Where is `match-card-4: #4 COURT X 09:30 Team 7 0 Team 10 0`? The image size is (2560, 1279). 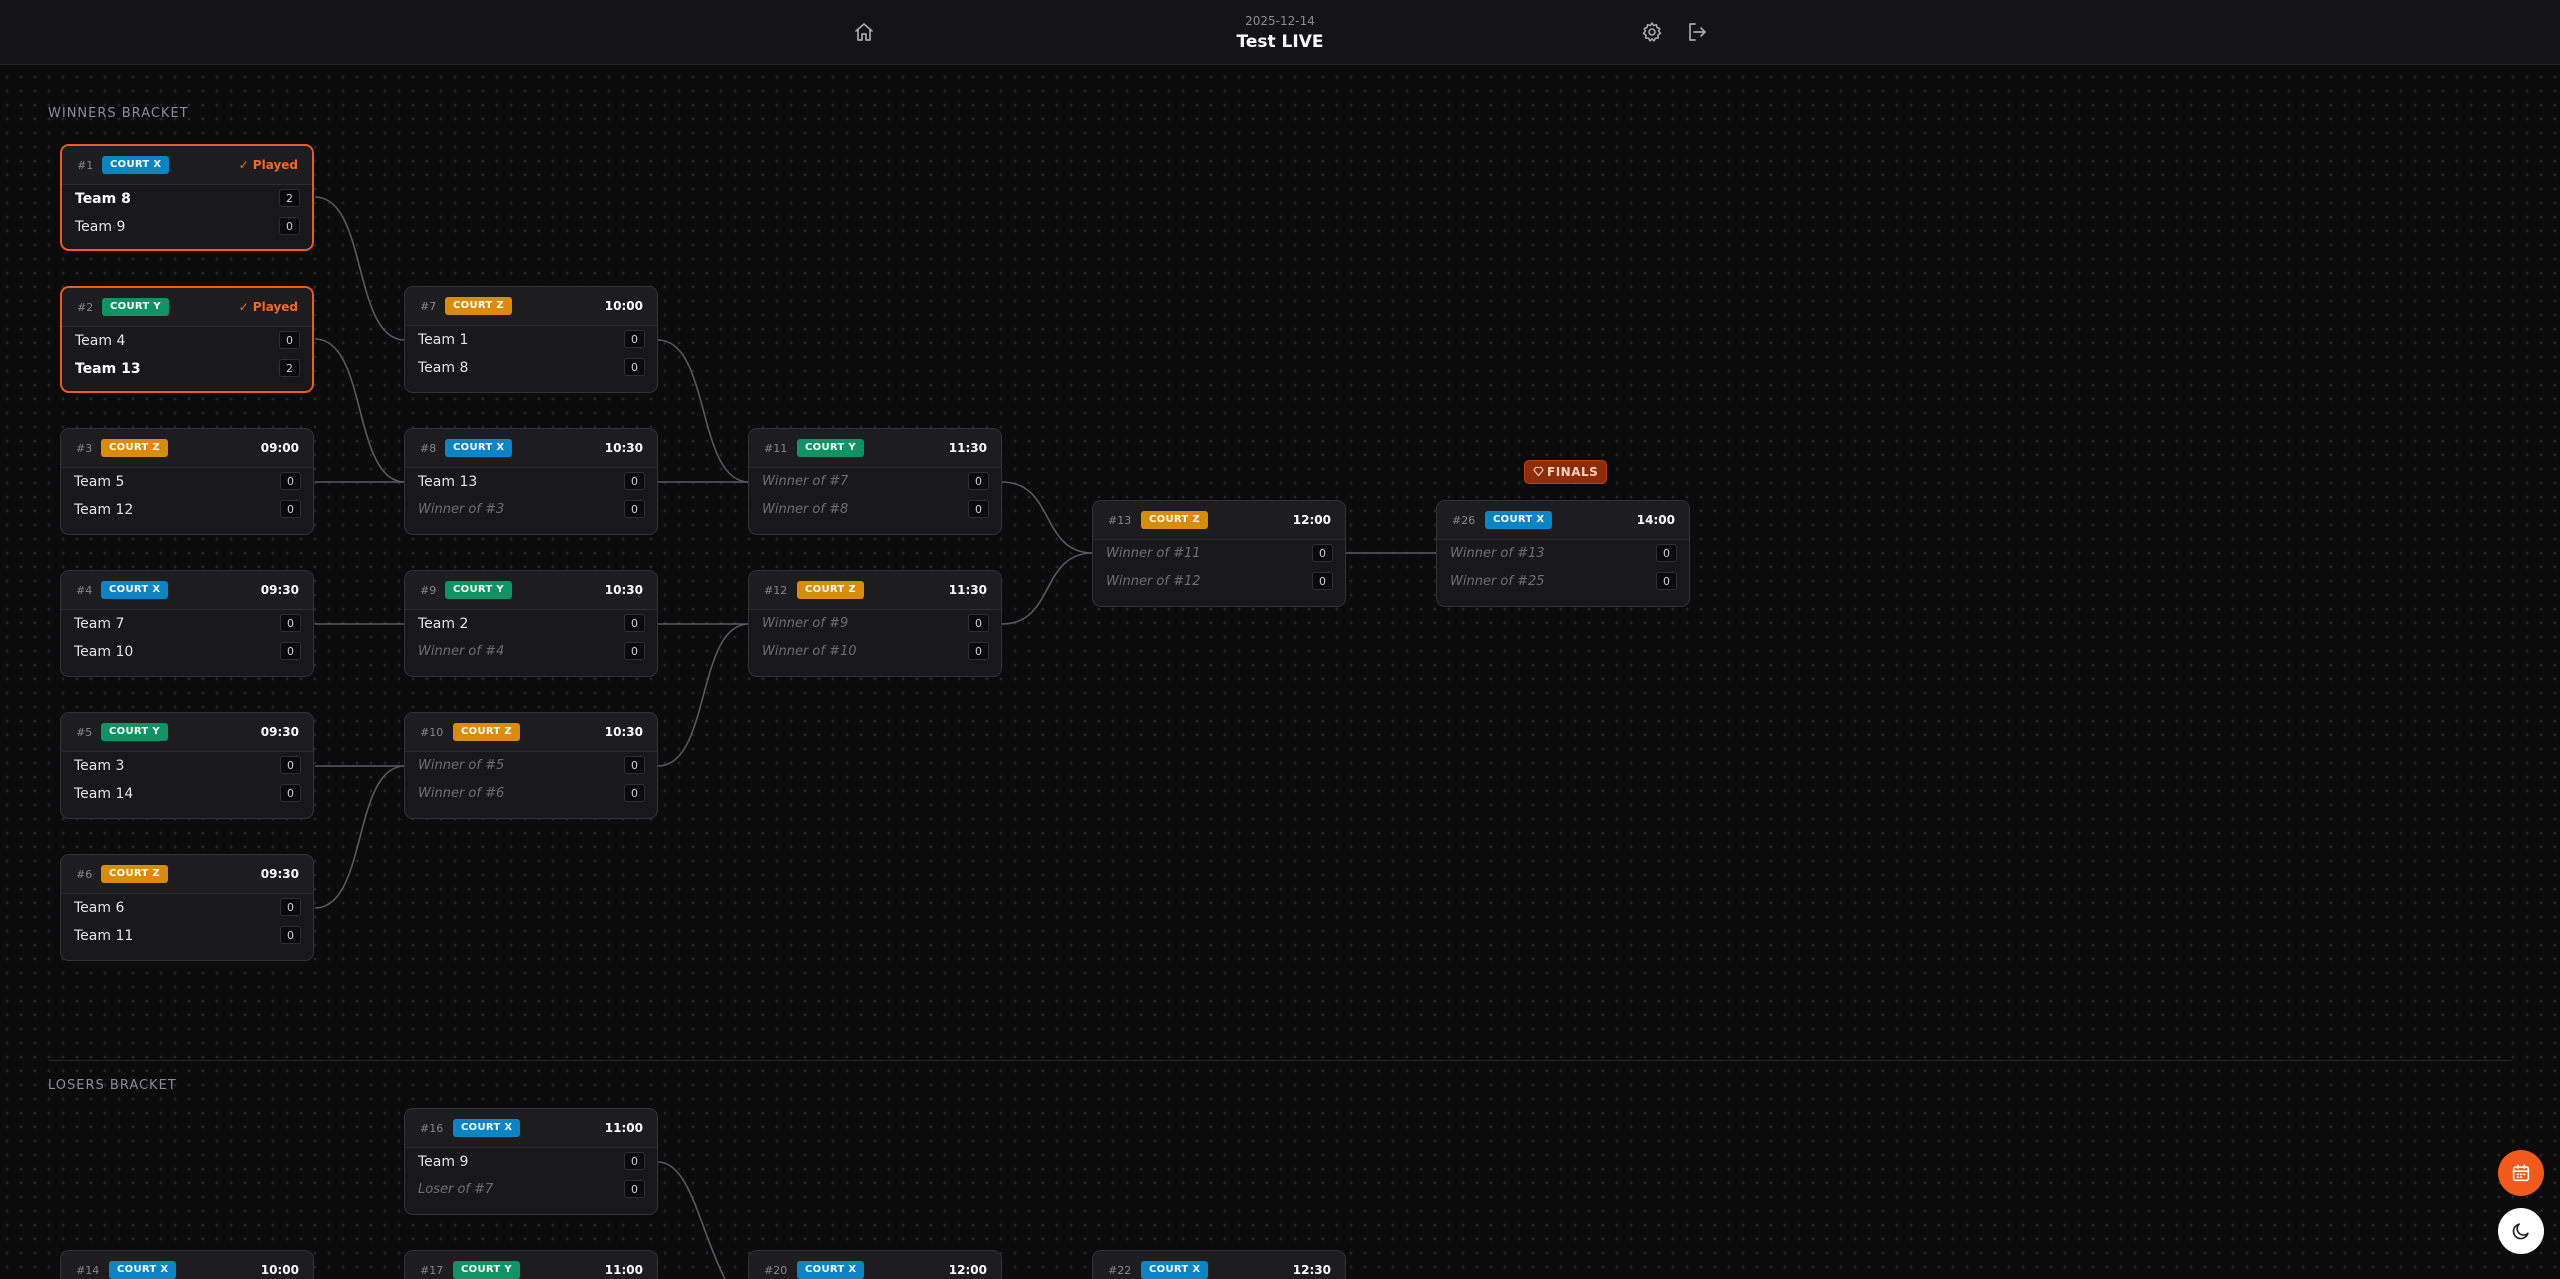 match-card-4: #4 COURT X 09:30 Team 7 0 Team 10 0 is located at coordinates (187, 623).